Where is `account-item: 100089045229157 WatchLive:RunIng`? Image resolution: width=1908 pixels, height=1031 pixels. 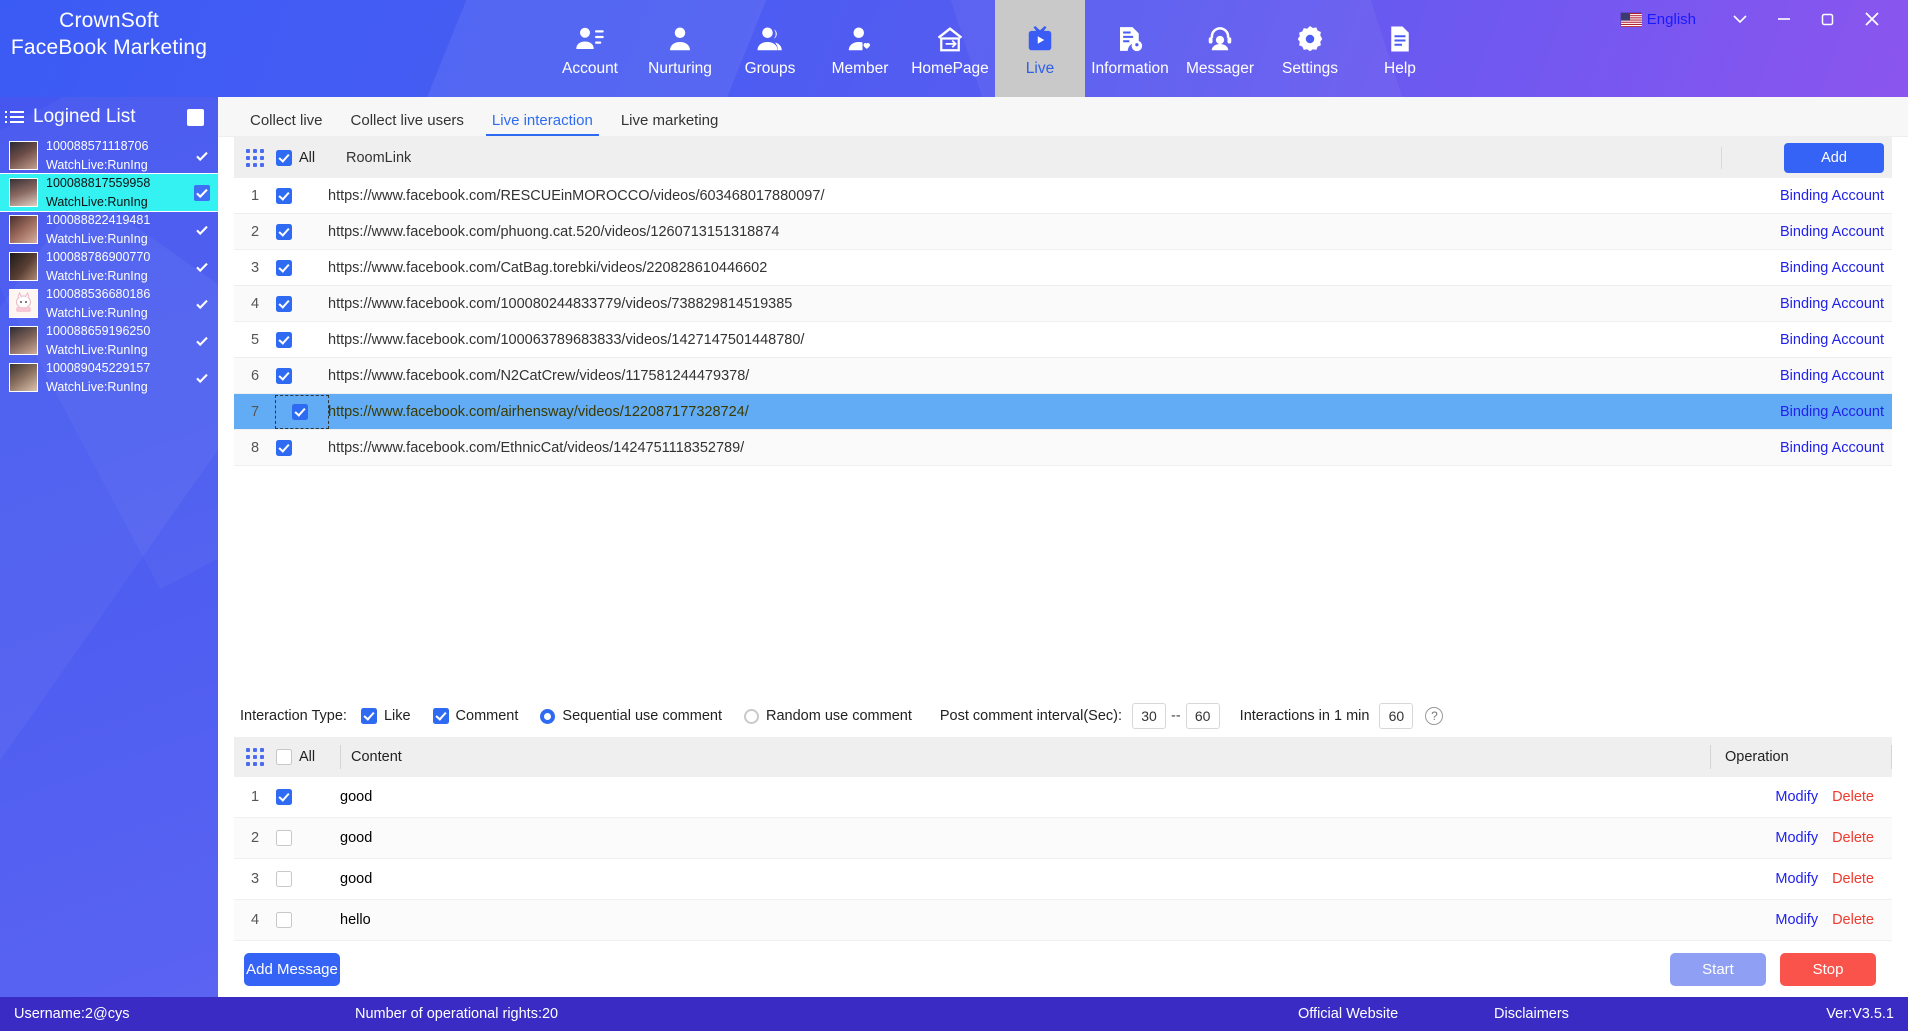 account-item: 100089045229157 WatchLive:RunIng is located at coordinates (109, 377).